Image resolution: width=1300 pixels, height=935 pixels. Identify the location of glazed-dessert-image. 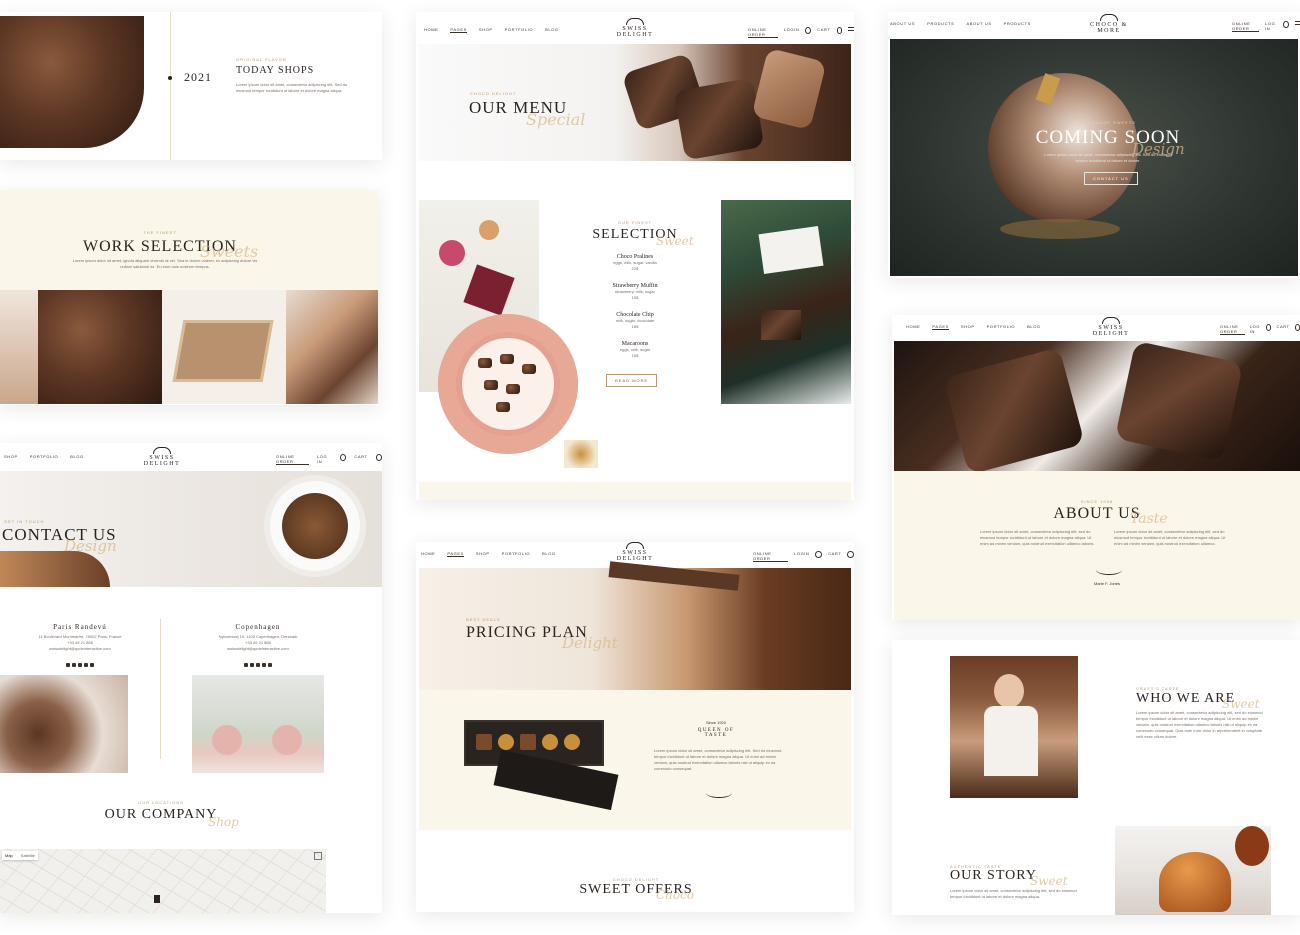
(1193, 870).